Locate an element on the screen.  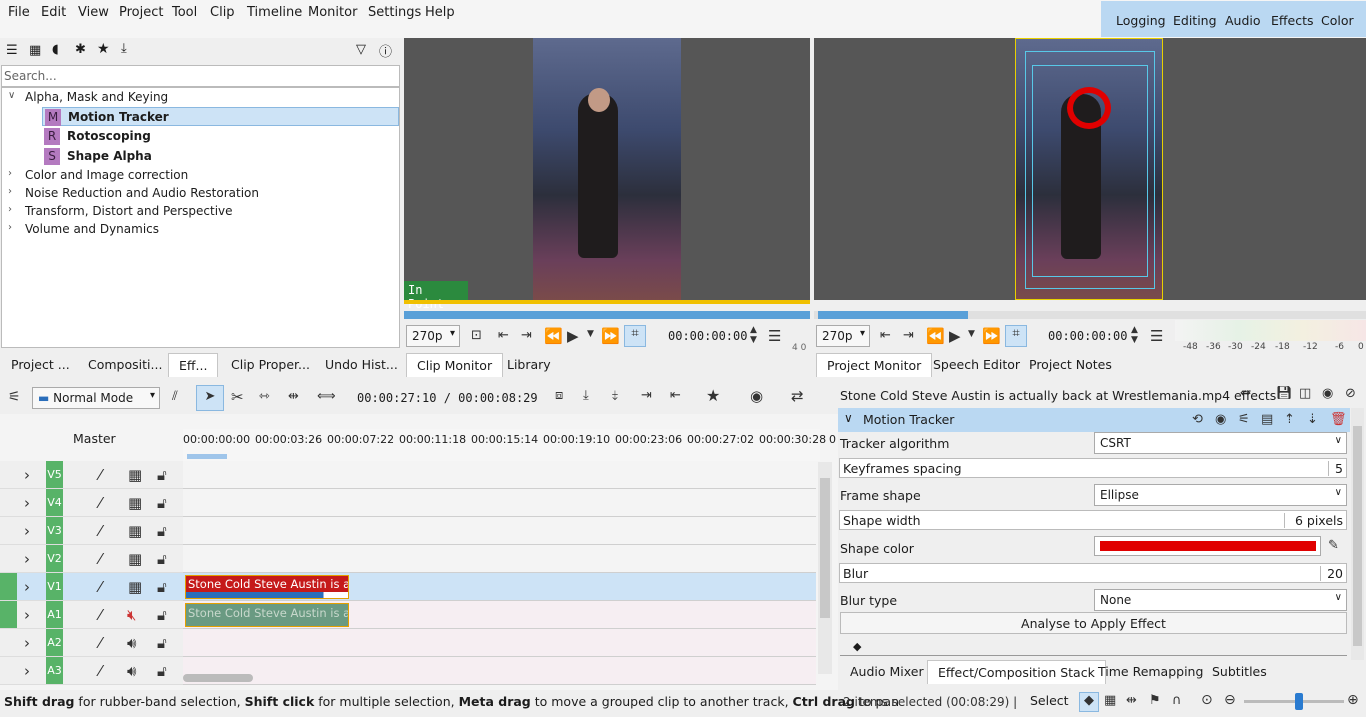
overwrite-icon: ⤈ is located at coordinates (615, 395).